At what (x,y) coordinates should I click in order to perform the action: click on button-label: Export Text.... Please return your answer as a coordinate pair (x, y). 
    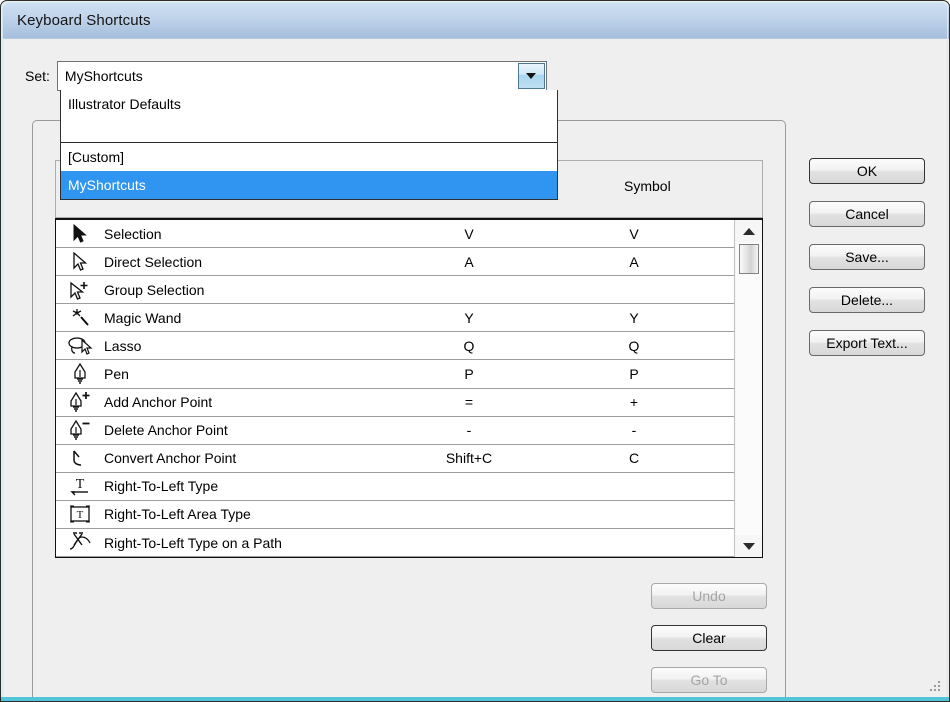
    Looking at the image, I should click on (867, 343).